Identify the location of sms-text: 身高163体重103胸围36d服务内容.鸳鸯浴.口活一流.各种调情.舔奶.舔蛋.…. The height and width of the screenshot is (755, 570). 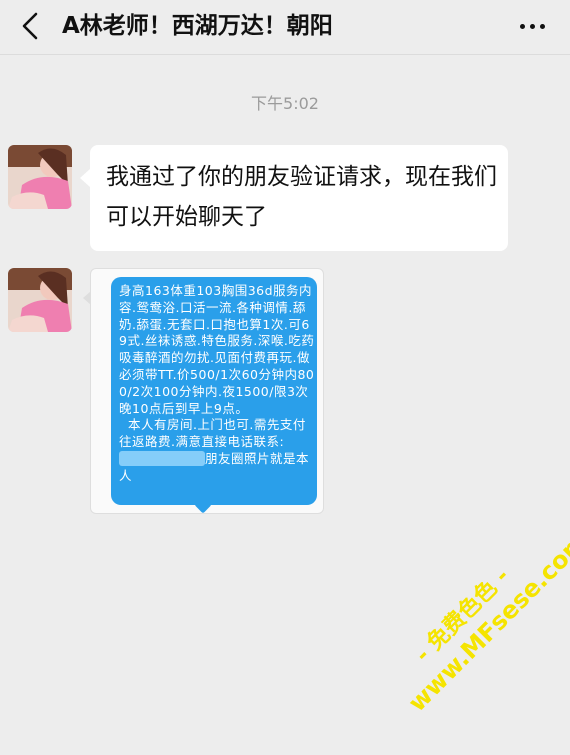
(217, 384).